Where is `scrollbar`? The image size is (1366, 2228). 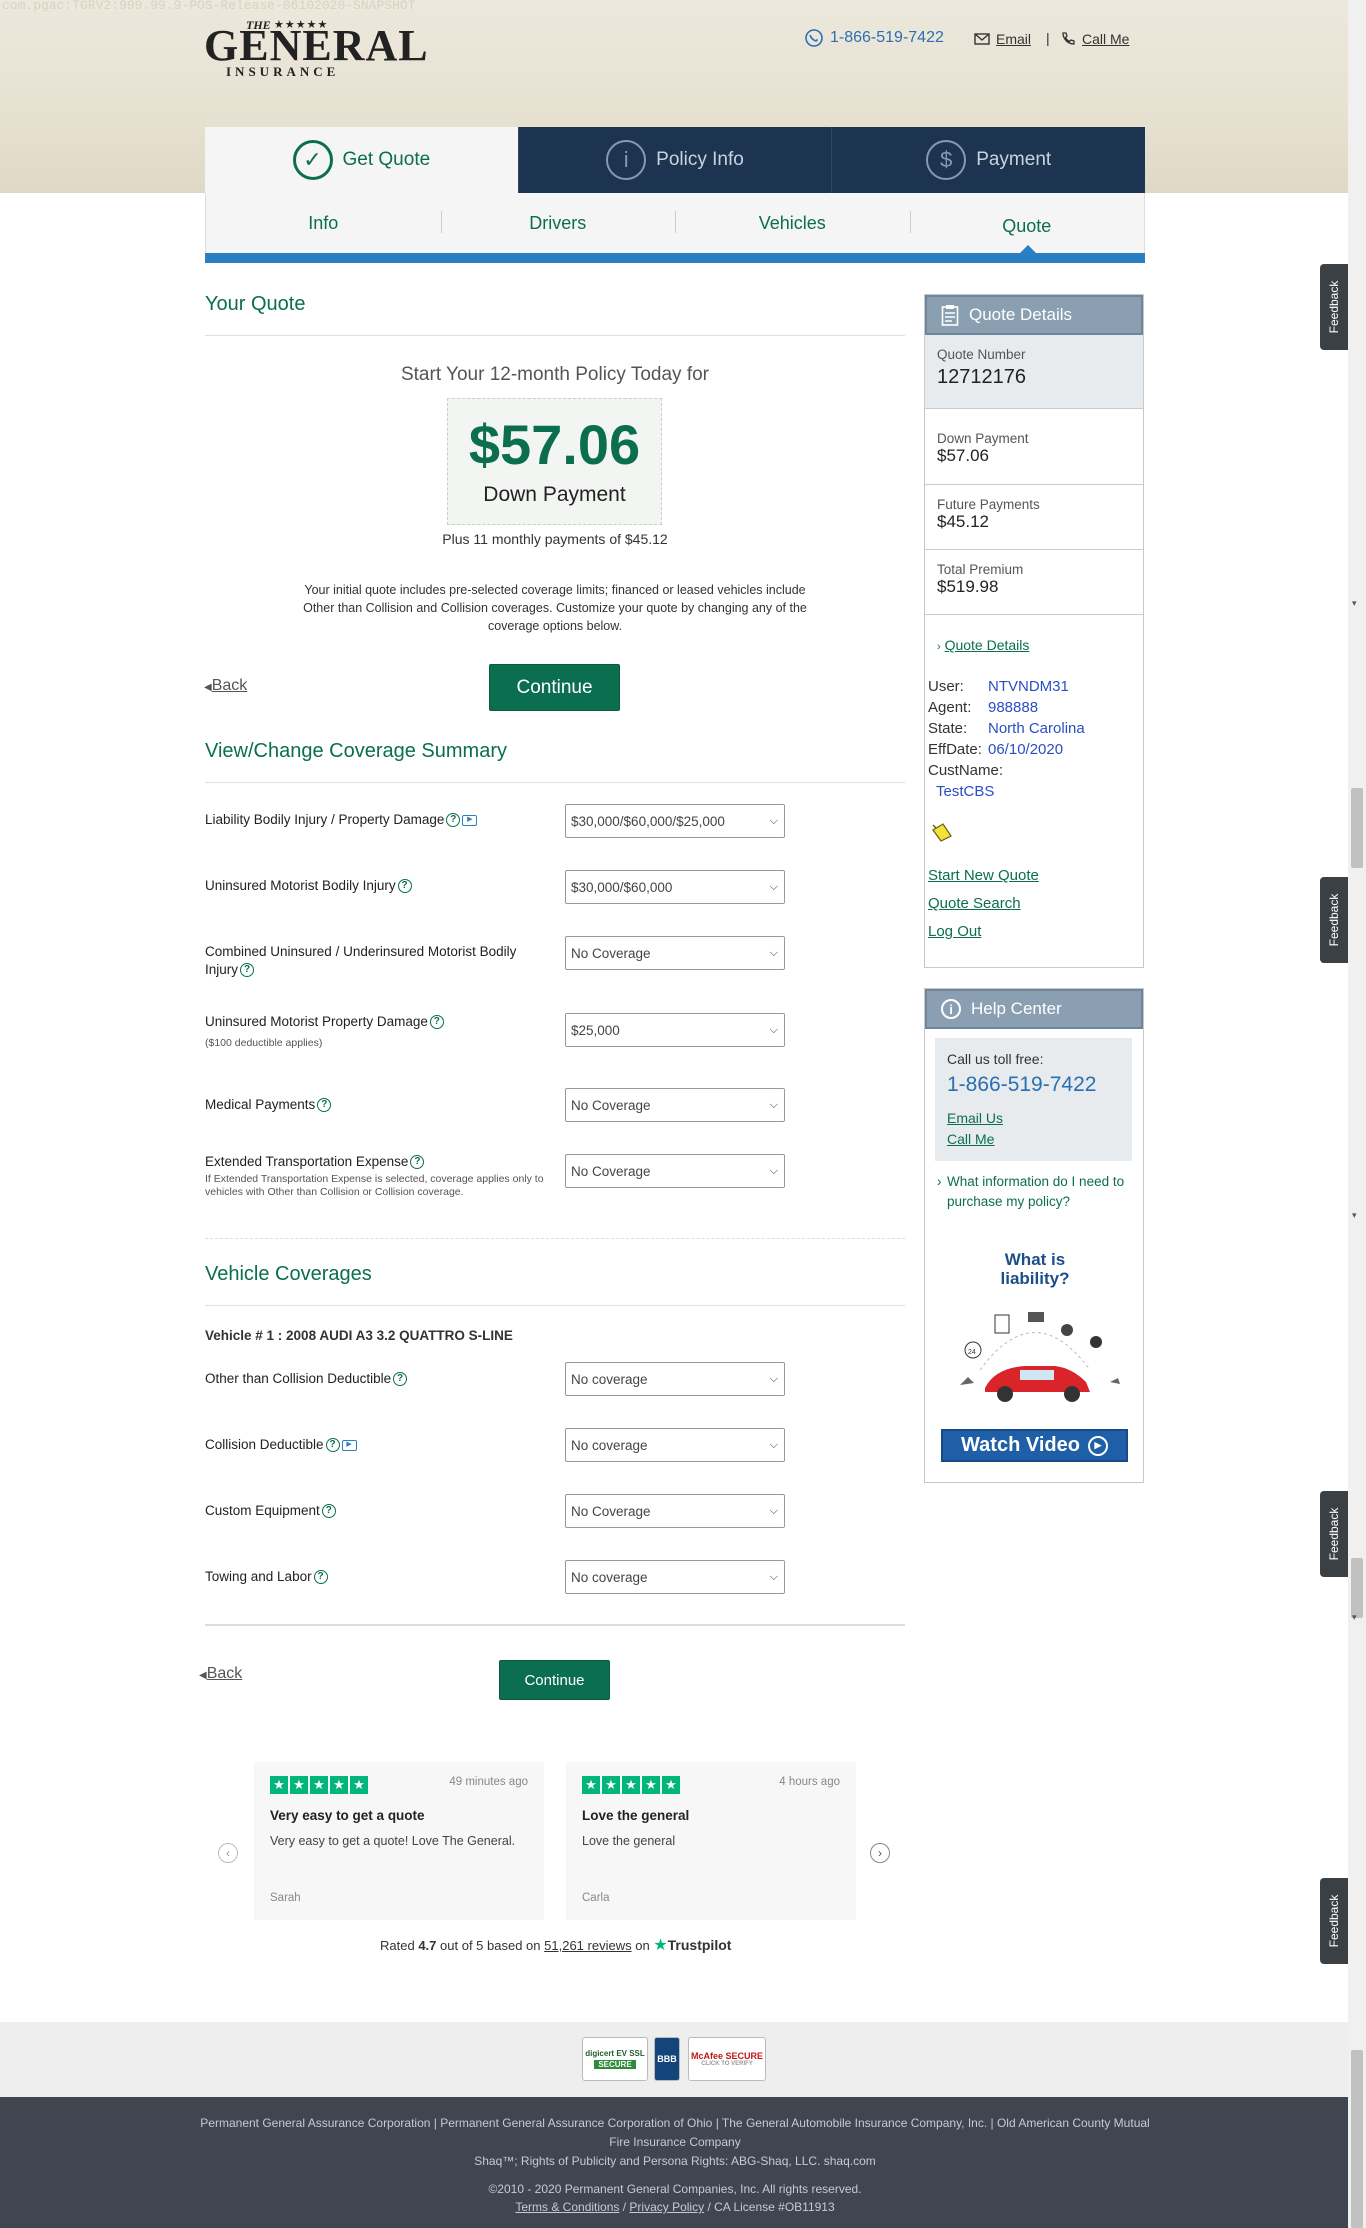 scrollbar is located at coordinates (1357, 1114).